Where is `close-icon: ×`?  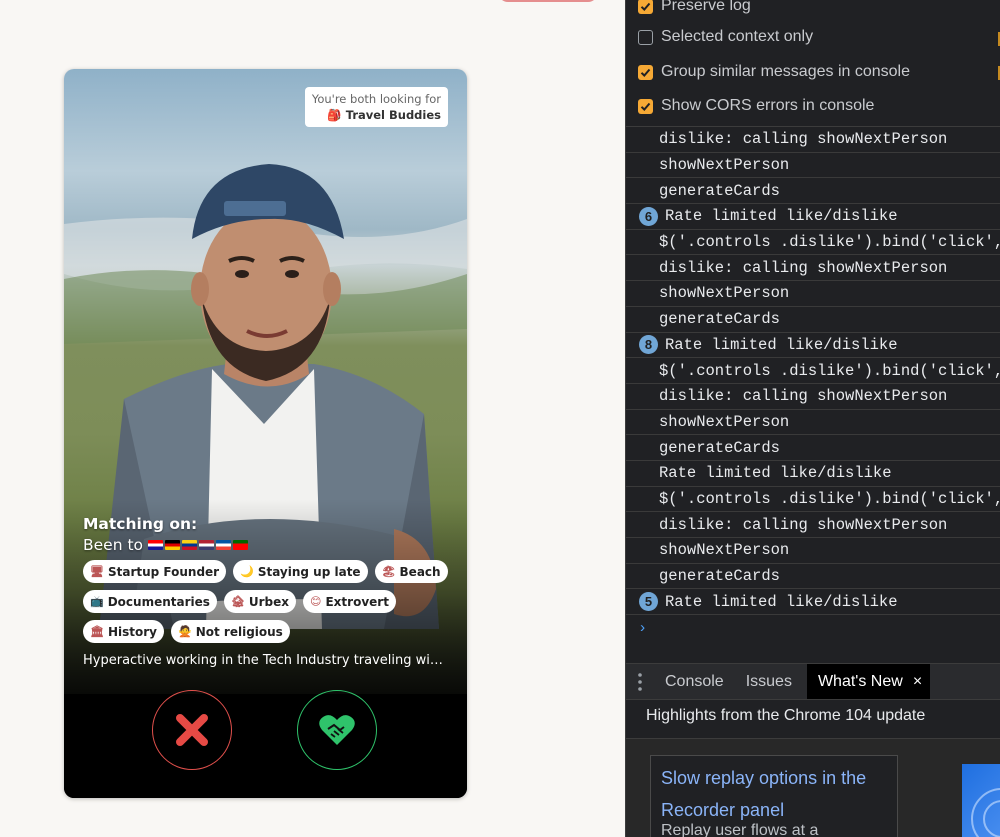
close-icon: × is located at coordinates (917, 682).